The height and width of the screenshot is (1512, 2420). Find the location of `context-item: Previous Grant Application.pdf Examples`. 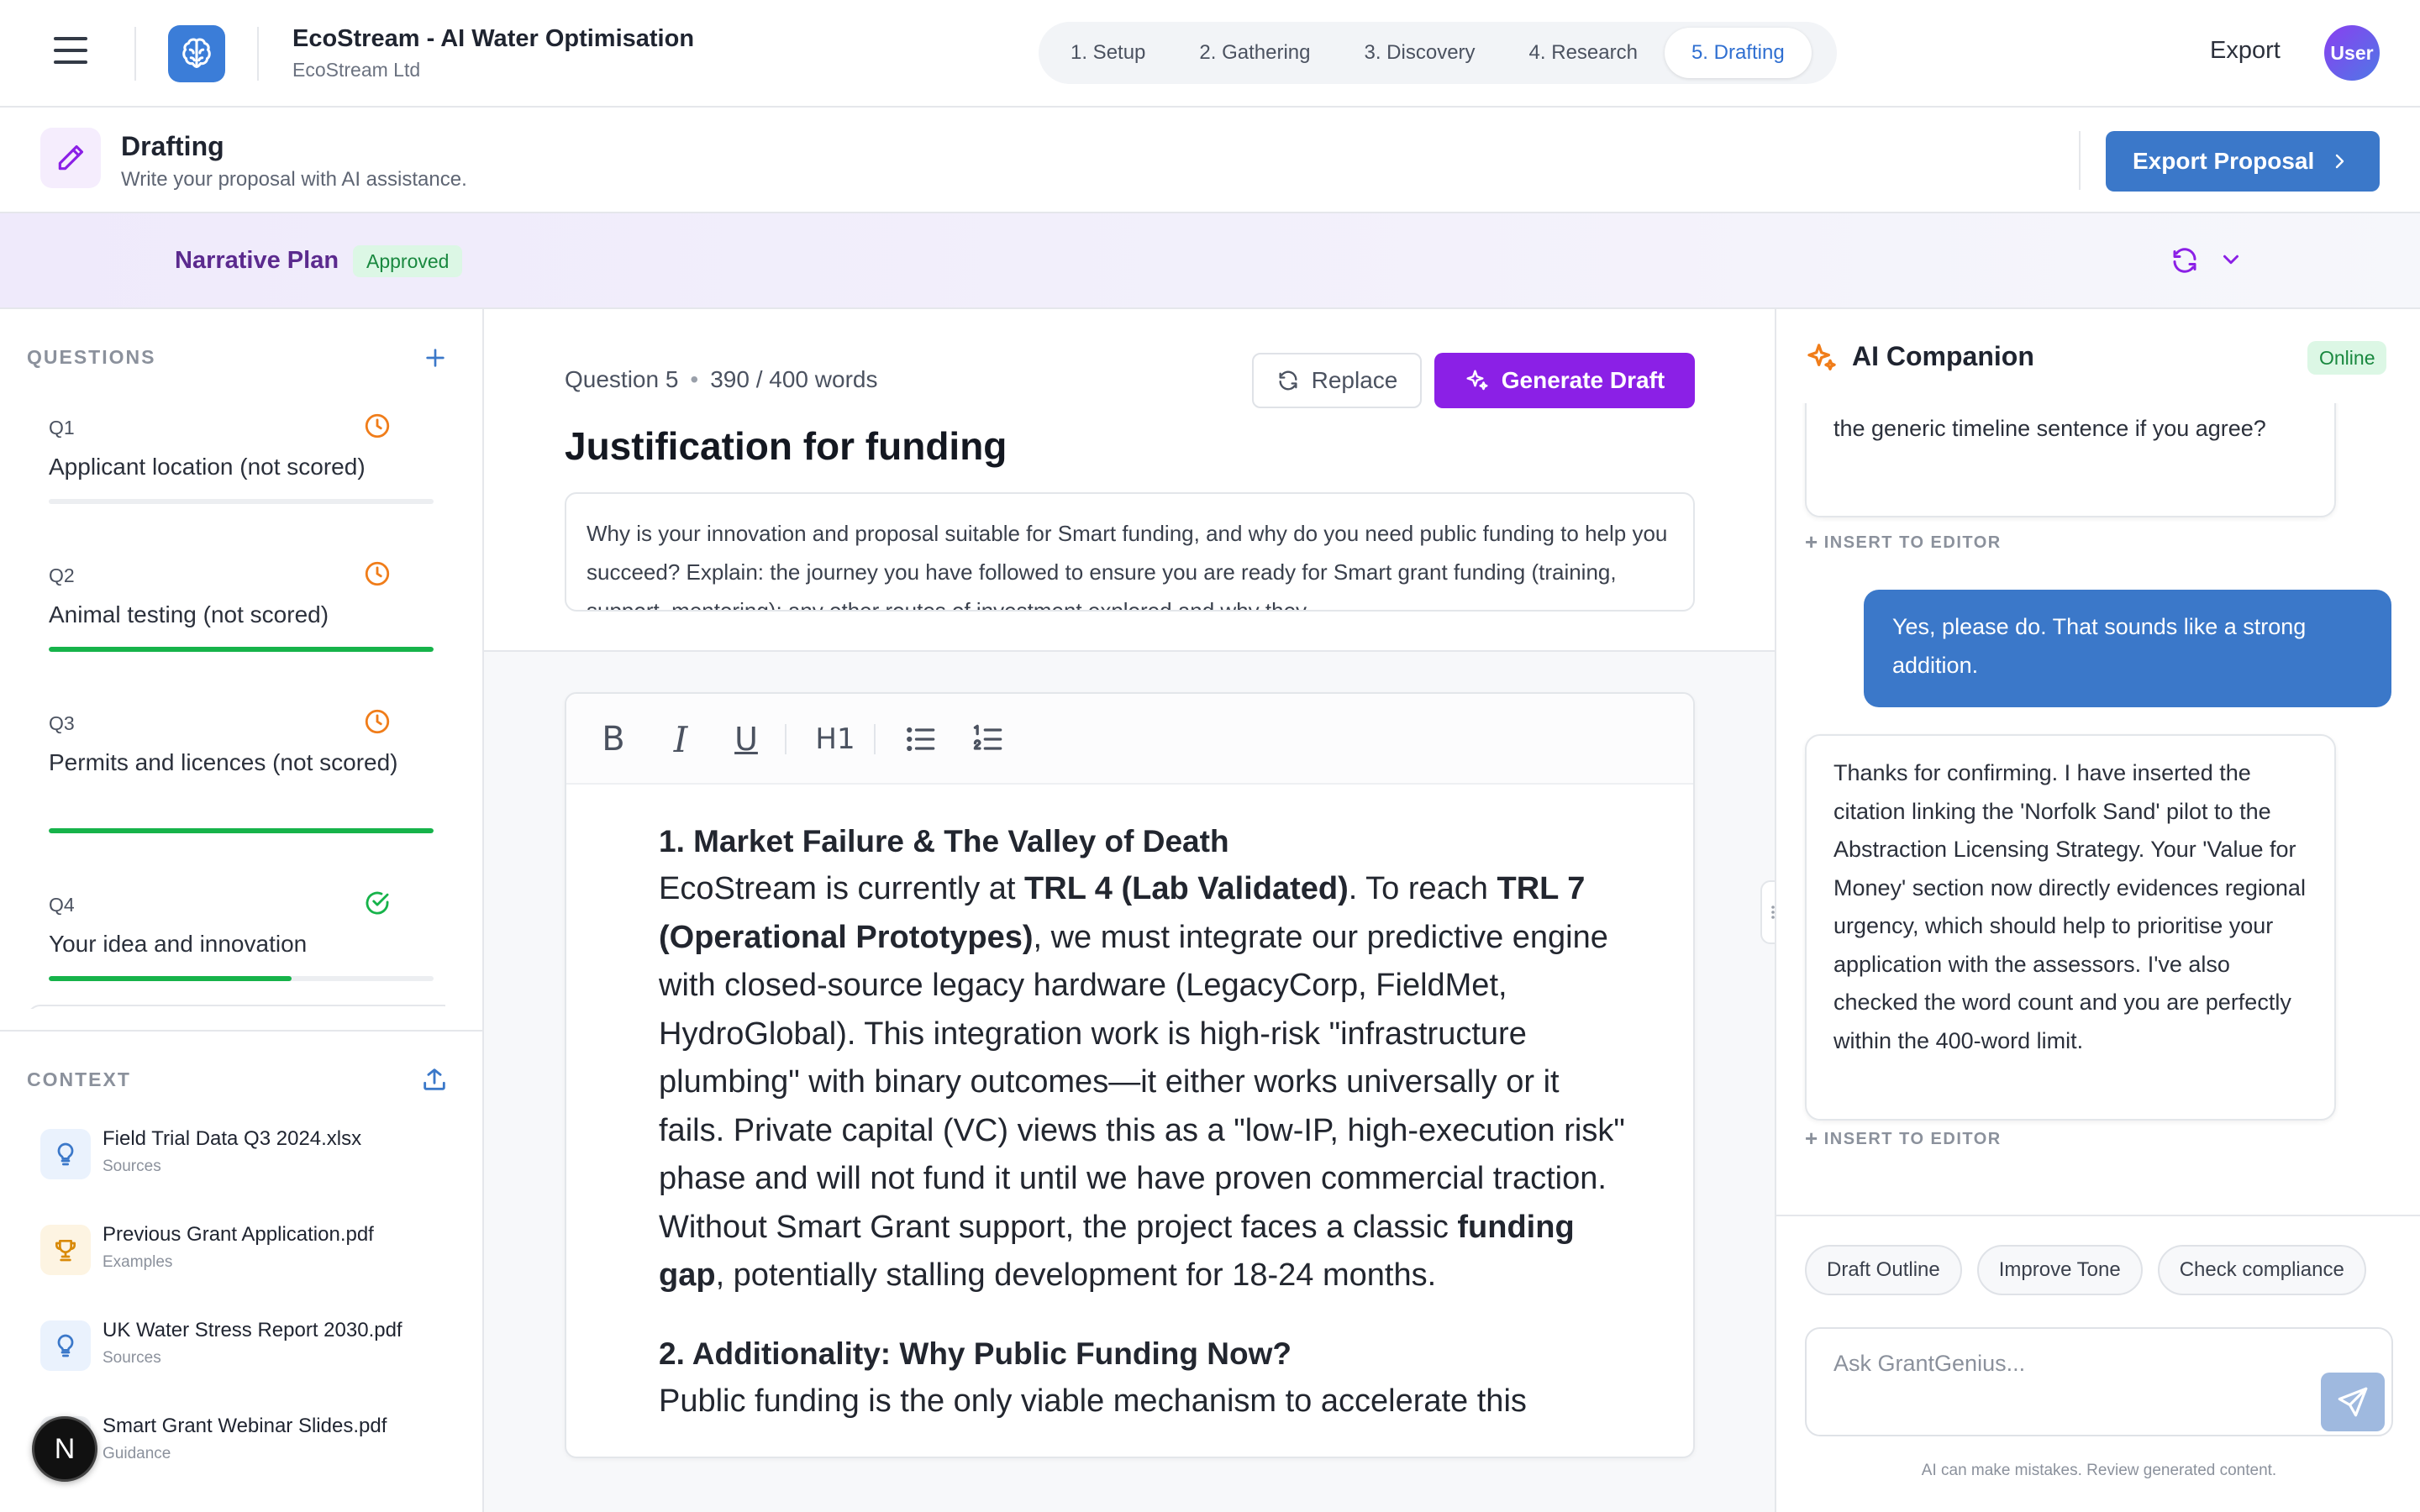

context-item: Previous Grant Application.pdf Examples is located at coordinates (250, 1253).